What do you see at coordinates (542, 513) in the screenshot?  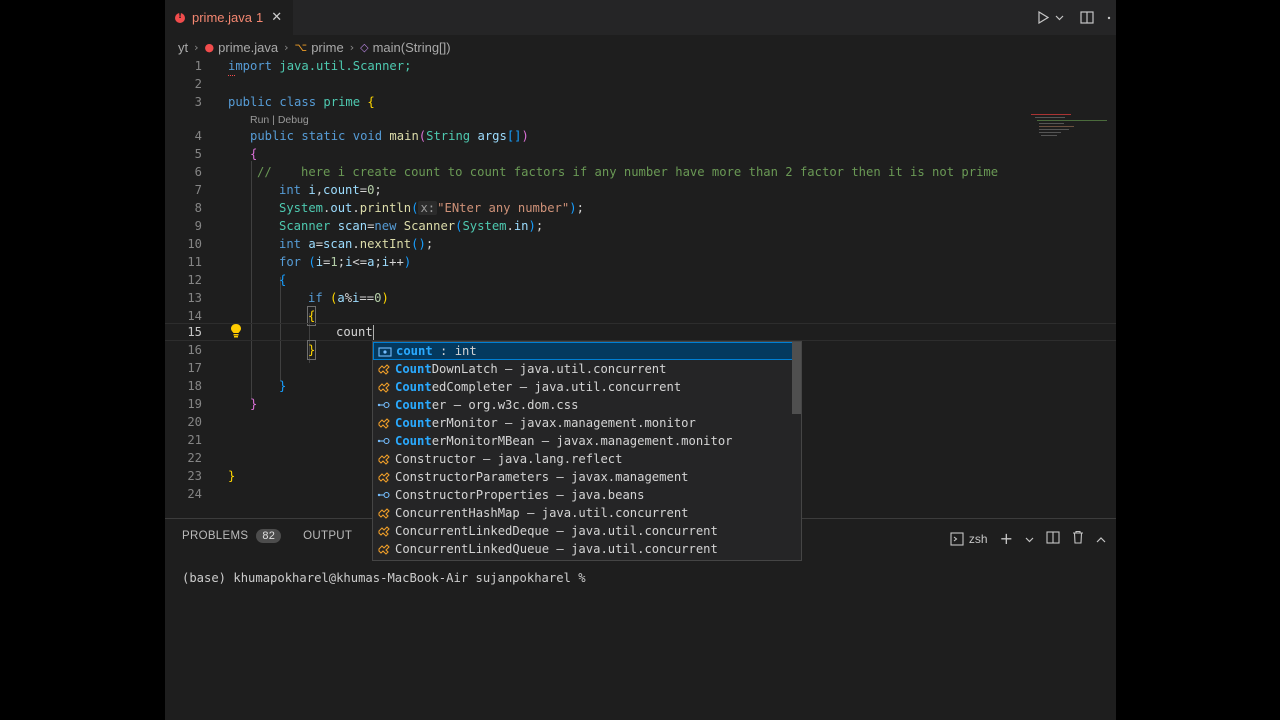 I see `suggestion-label: ConcurrentHashMap – java.util.concurrent` at bounding box center [542, 513].